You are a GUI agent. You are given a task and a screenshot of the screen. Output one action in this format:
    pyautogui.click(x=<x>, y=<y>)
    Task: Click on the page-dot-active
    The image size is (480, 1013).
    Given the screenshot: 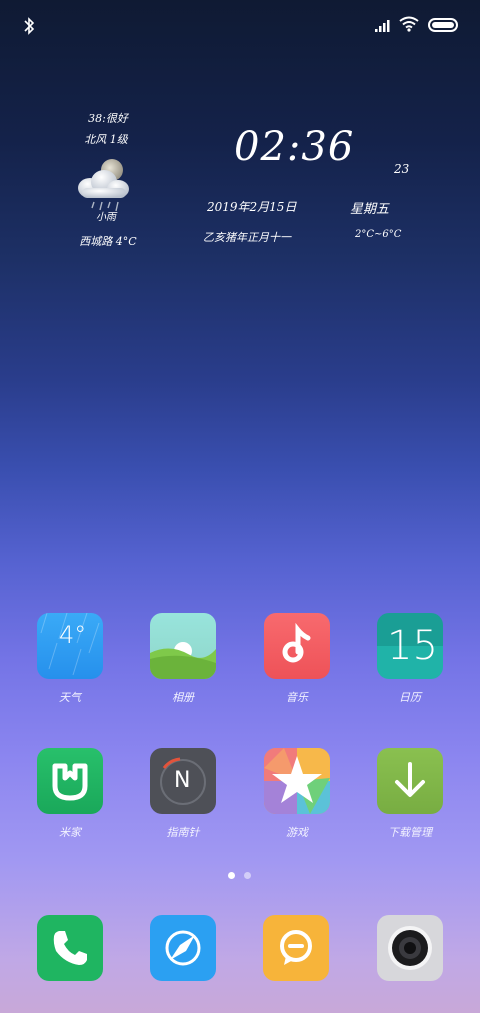 What is the action you would take?
    pyautogui.click(x=231, y=875)
    